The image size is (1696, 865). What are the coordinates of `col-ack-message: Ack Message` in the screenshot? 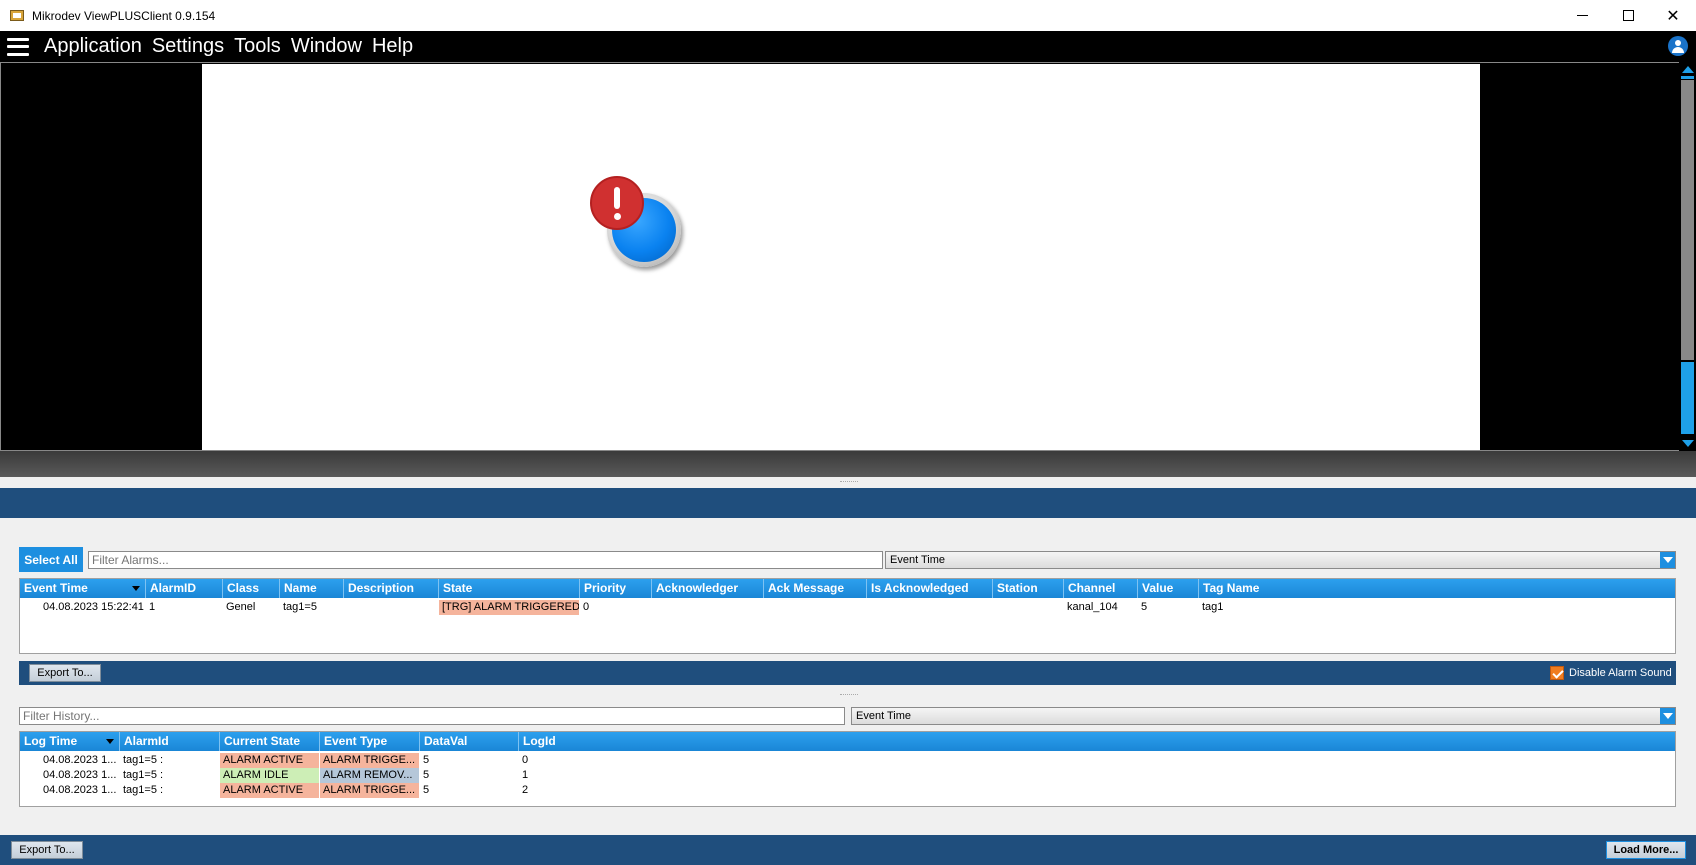 It's located at (815, 588).